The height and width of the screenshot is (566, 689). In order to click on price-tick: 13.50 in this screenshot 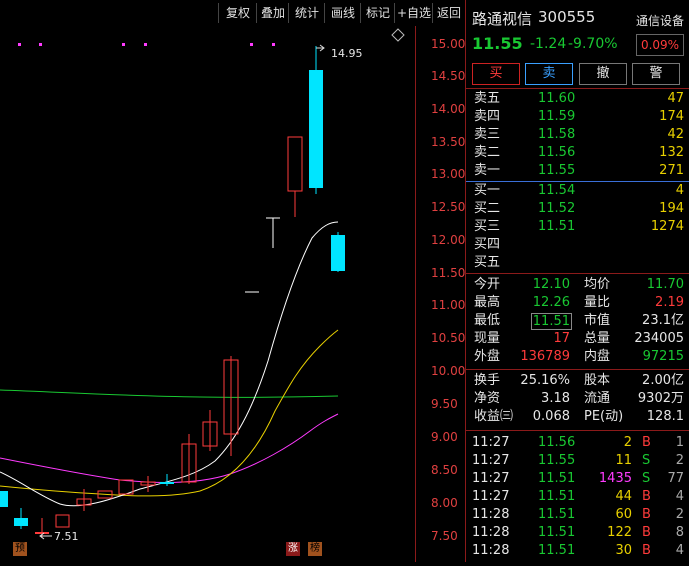, I will do `click(448, 142)`.